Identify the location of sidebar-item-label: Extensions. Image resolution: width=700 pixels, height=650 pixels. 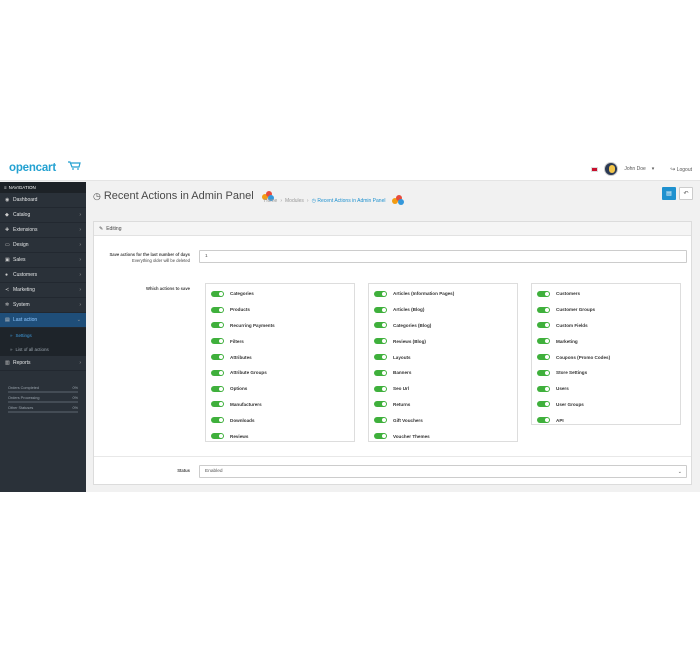
(25, 230).